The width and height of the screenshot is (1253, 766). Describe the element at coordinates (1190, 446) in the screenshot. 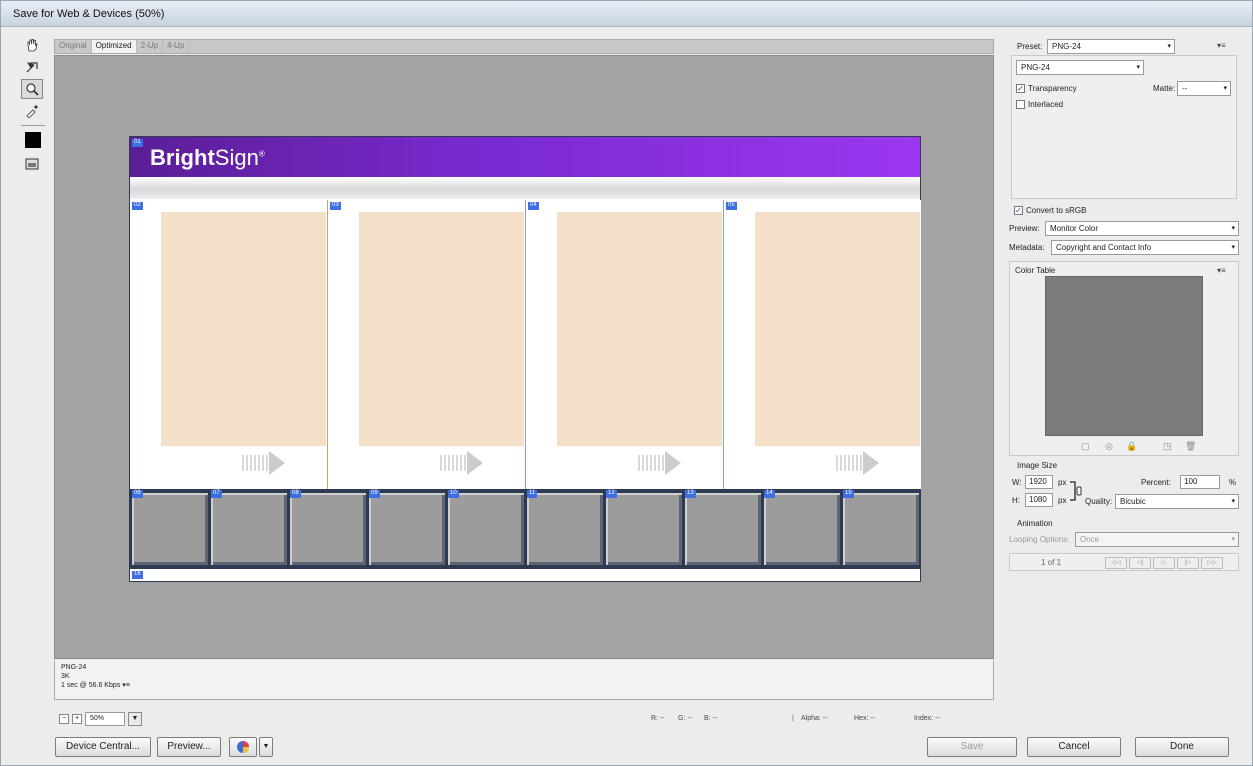

I see `trash-icon: 🗑` at that location.